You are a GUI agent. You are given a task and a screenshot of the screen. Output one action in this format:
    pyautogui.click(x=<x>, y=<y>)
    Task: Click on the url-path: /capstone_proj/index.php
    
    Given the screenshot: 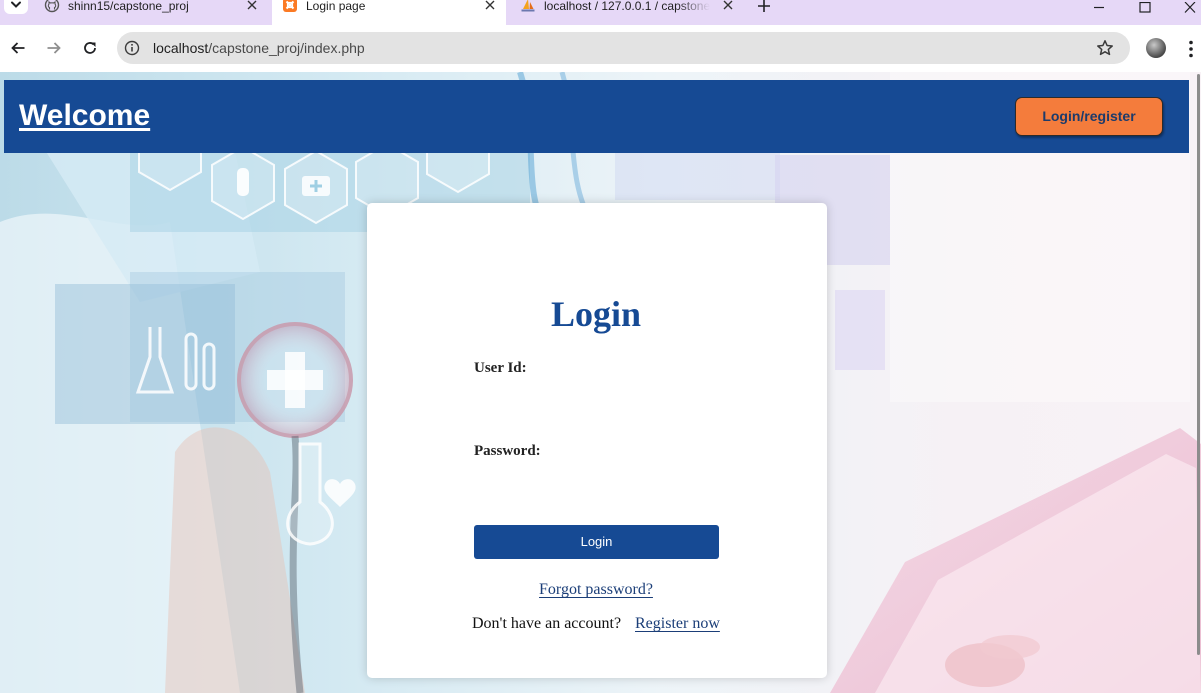 What is the action you would take?
    pyautogui.click(x=286, y=48)
    